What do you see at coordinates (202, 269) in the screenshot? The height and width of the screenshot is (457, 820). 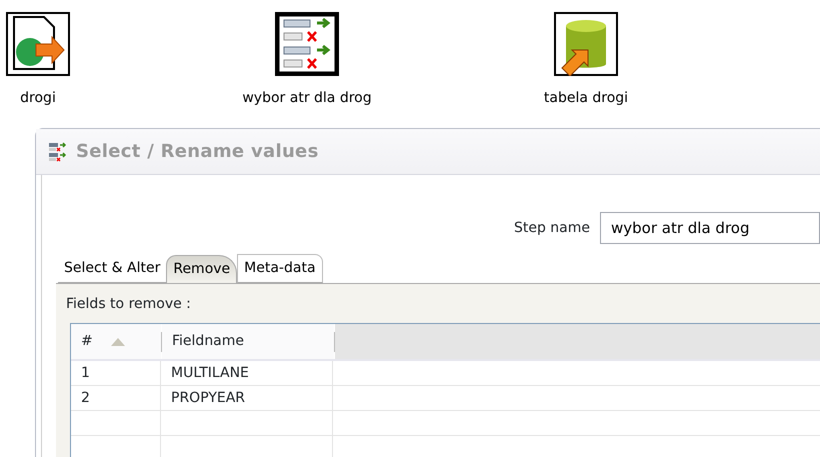 I see `tab: Remove` at bounding box center [202, 269].